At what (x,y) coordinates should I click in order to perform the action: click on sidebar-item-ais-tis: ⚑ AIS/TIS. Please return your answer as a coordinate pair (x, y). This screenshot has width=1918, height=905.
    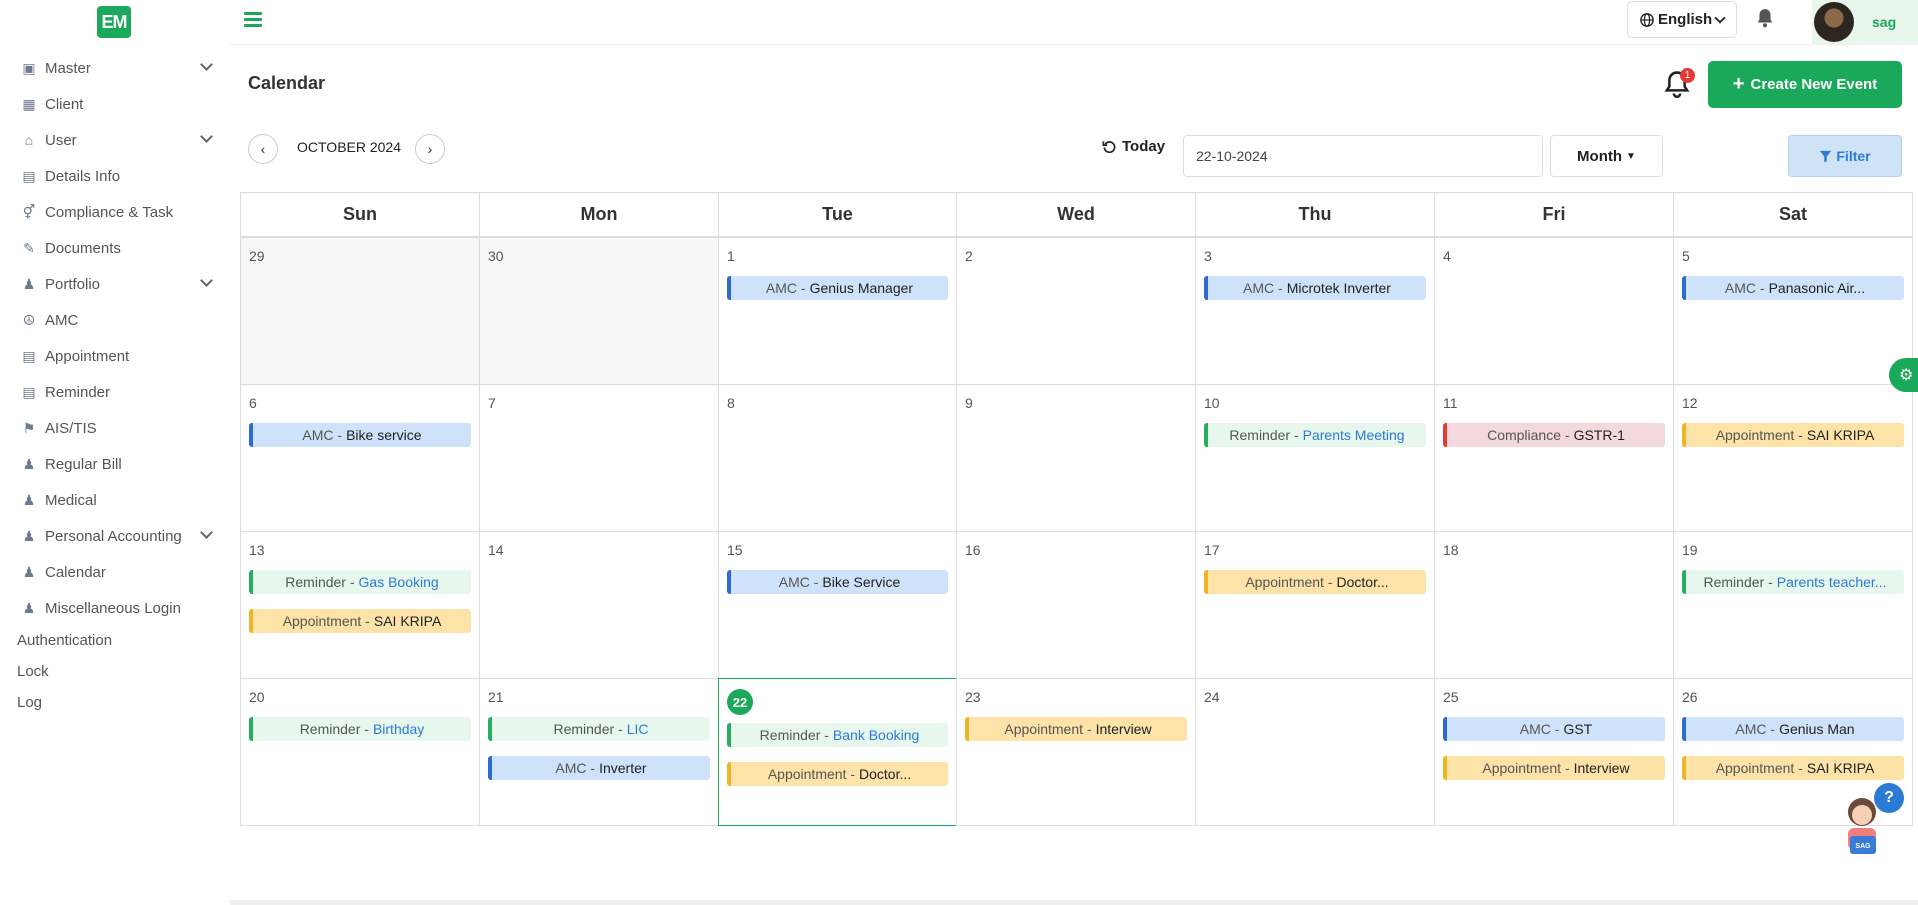
    Looking at the image, I should click on (117, 428).